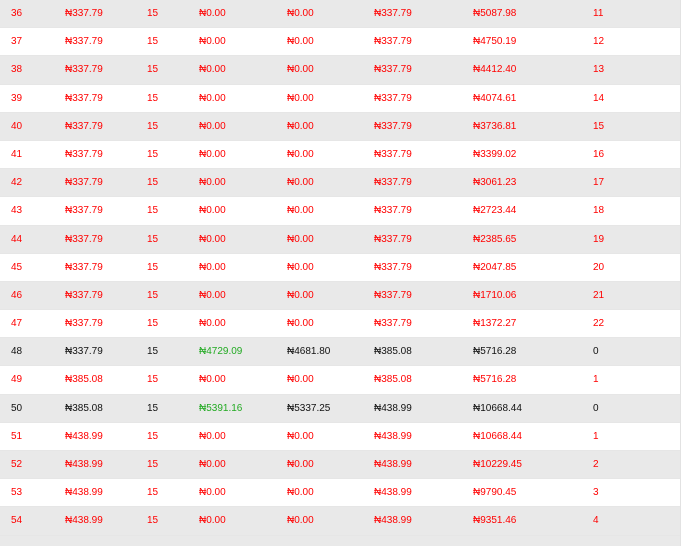 The height and width of the screenshot is (547, 684). I want to click on cell-count: 3, so click(596, 493).